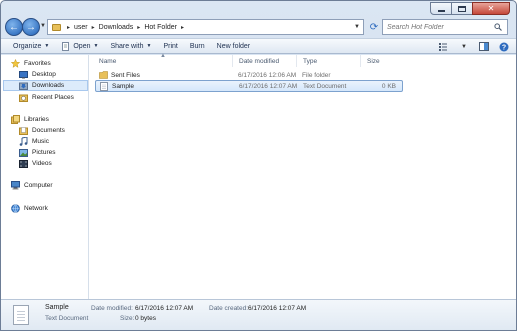 This screenshot has height=331, width=517. Describe the element at coordinates (123, 86) in the screenshot. I see `file-name: Sample` at that location.